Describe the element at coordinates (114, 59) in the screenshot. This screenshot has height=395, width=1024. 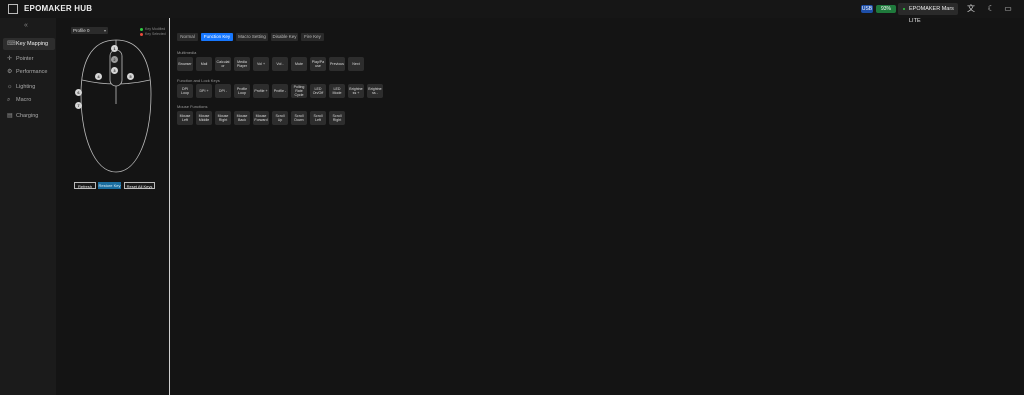
I see `key-scroll-wheel: 2` at that location.